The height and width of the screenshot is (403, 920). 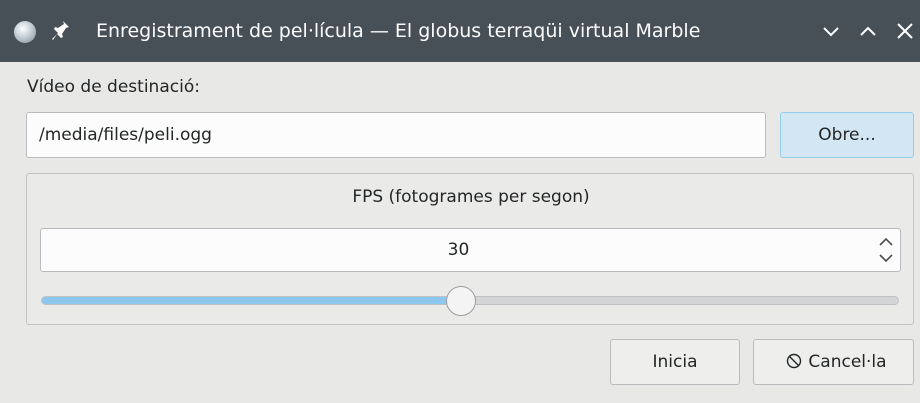 I want to click on fps-spinbox: 30, so click(x=470, y=250).